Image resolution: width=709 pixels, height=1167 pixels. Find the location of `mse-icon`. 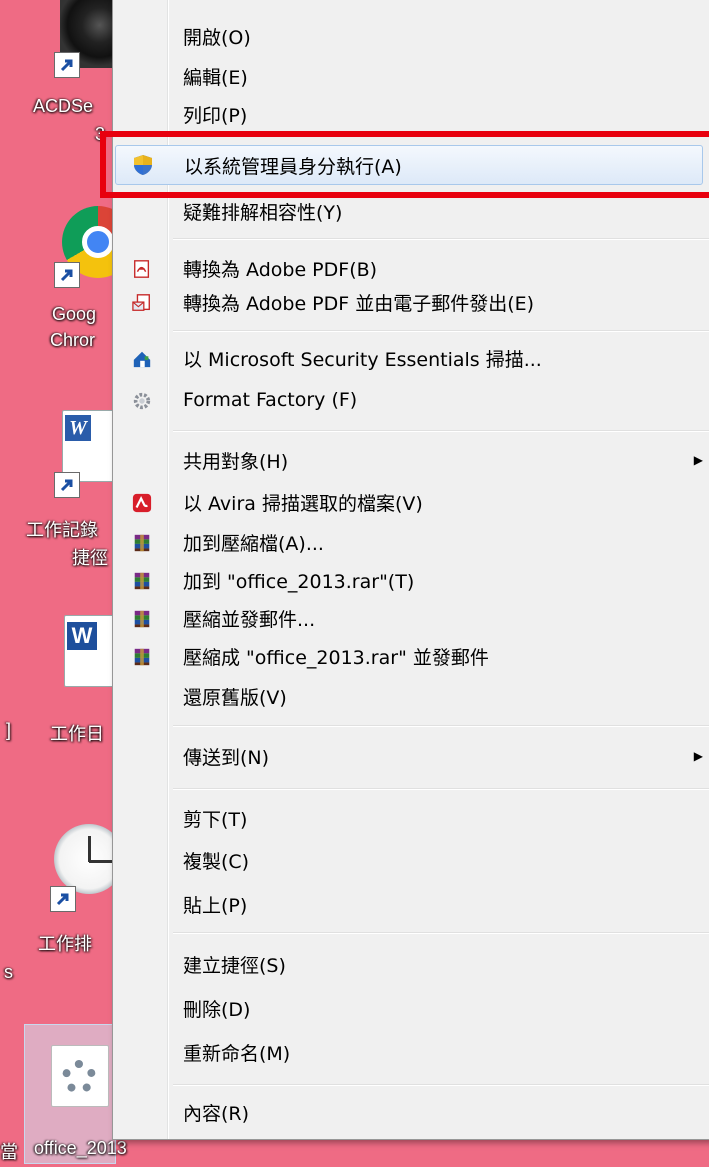

mse-icon is located at coordinates (142, 359).